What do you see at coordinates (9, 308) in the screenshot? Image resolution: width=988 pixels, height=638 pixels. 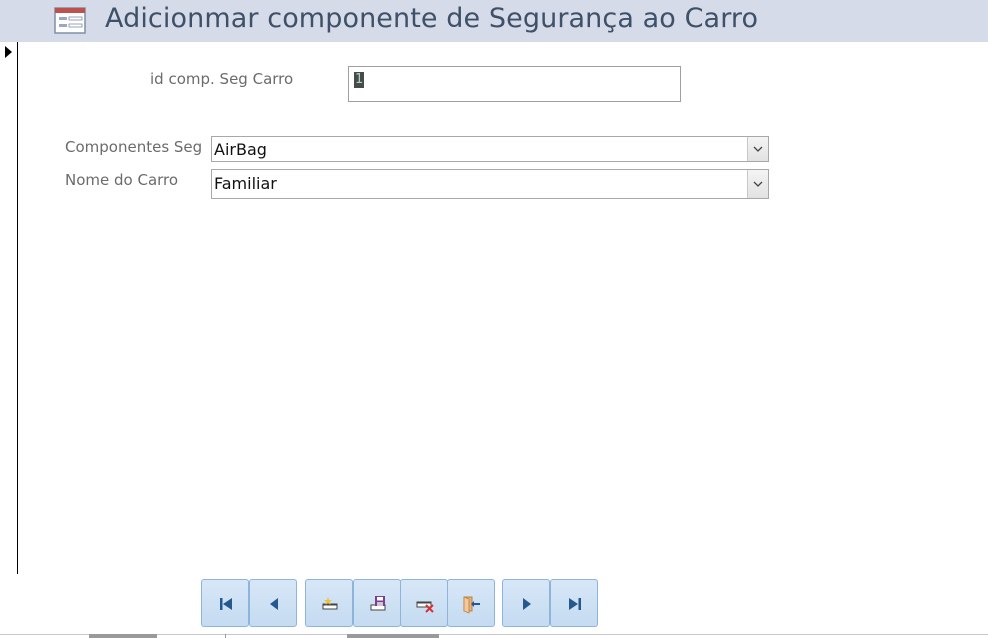 I see `record-selector` at bounding box center [9, 308].